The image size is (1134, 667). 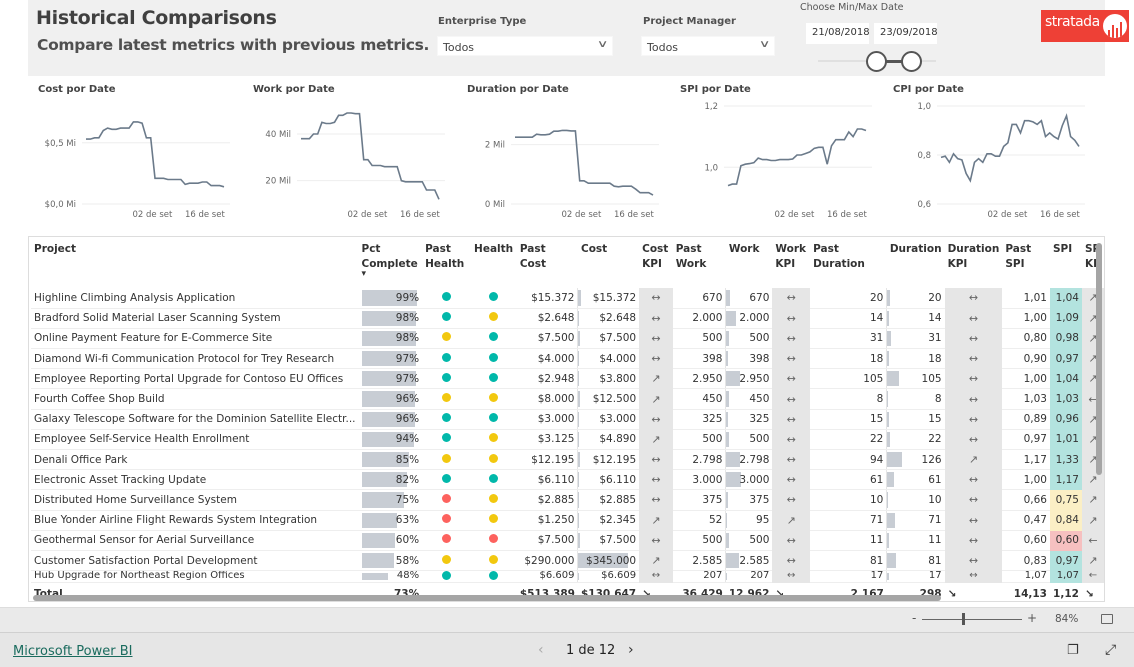 I want to click on health-status-dot-yellow, so click(x=447, y=458).